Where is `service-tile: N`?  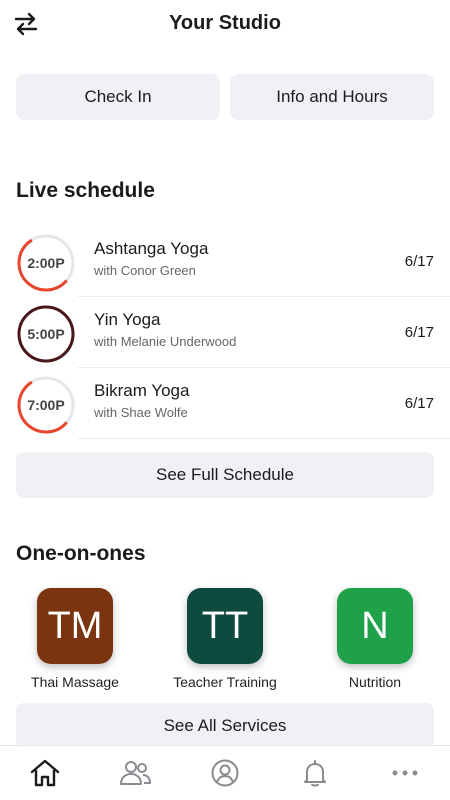 service-tile: N is located at coordinates (375, 626).